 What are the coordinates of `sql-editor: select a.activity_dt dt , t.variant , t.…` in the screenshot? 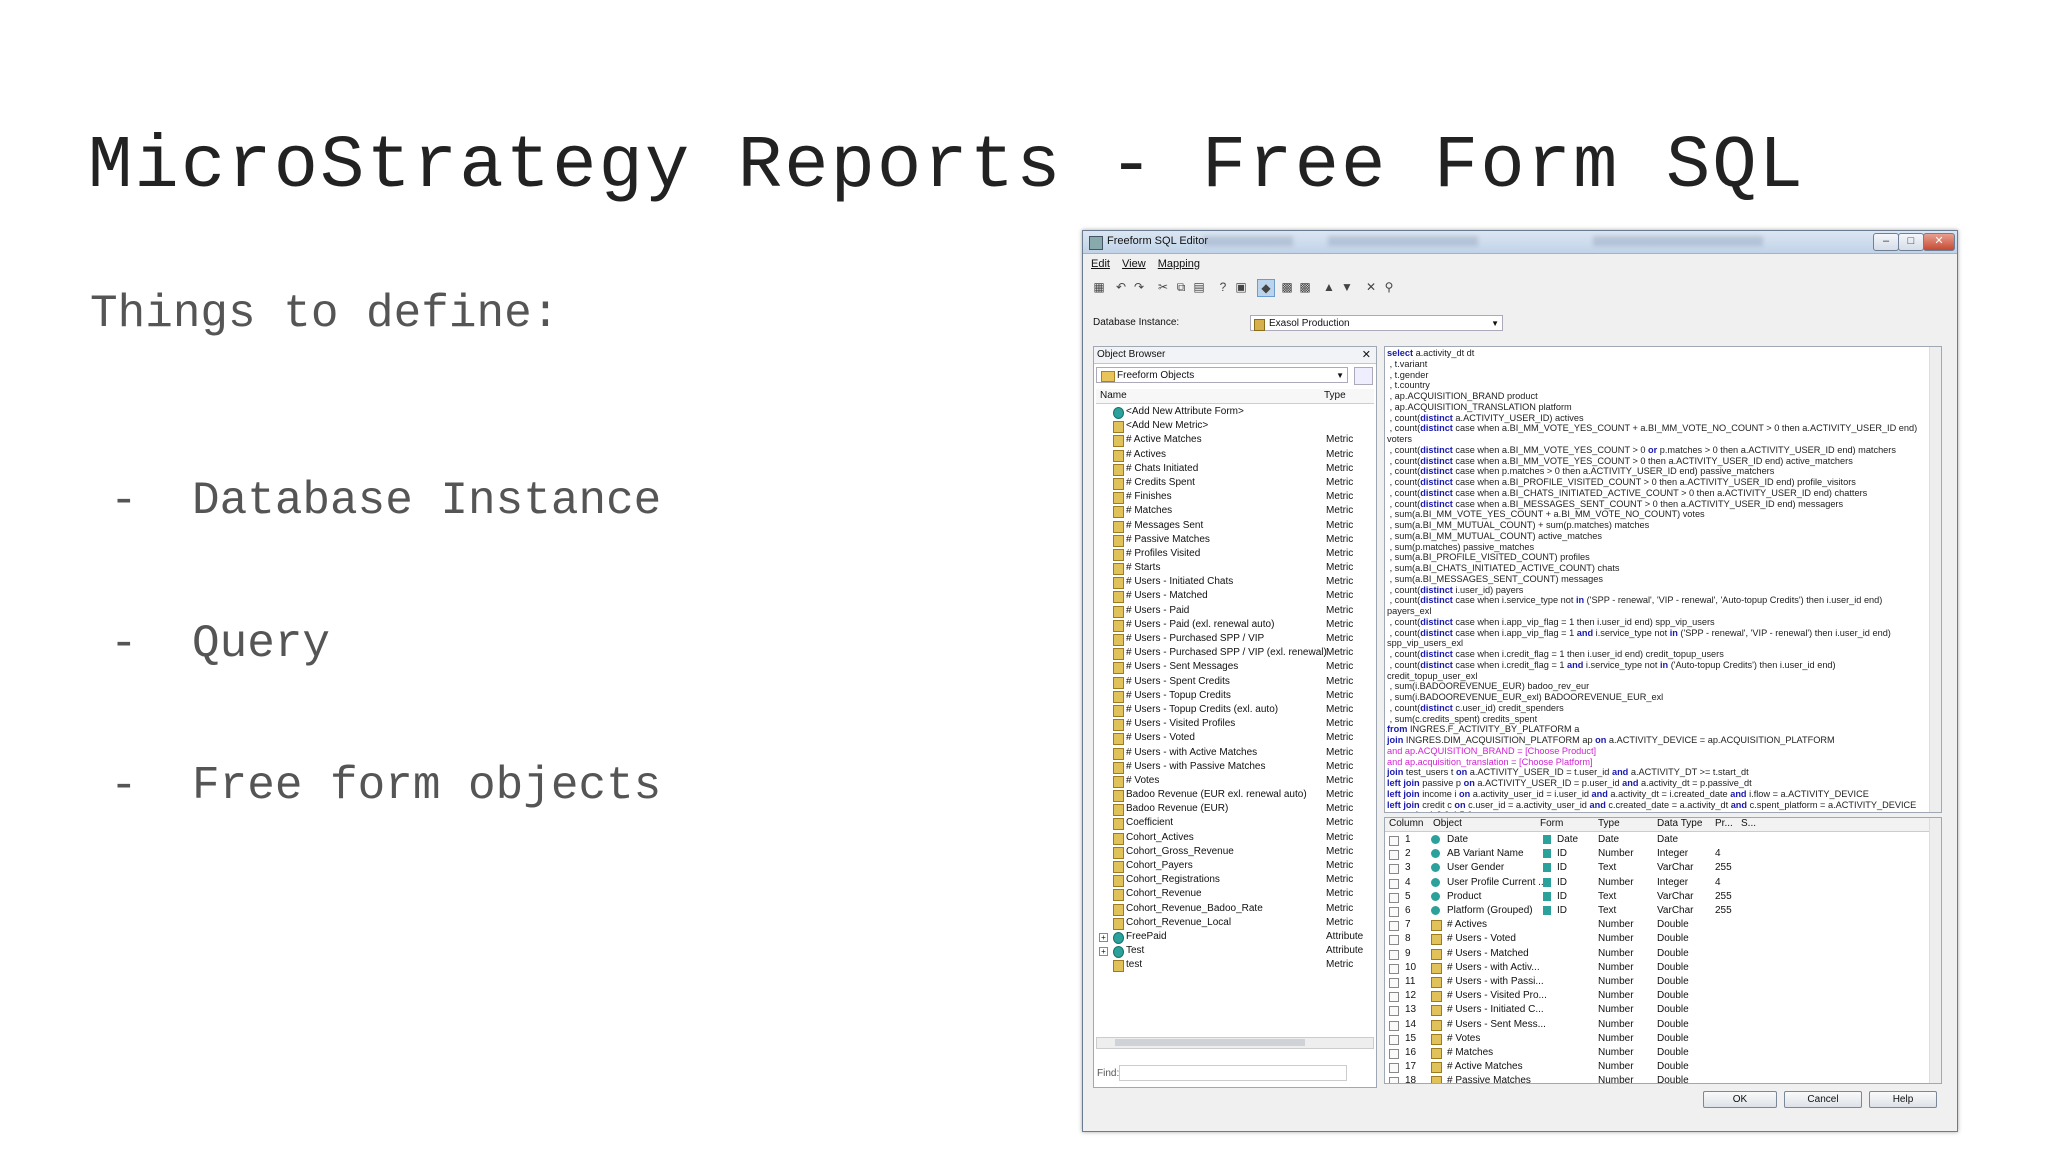 It's located at (1663, 579).